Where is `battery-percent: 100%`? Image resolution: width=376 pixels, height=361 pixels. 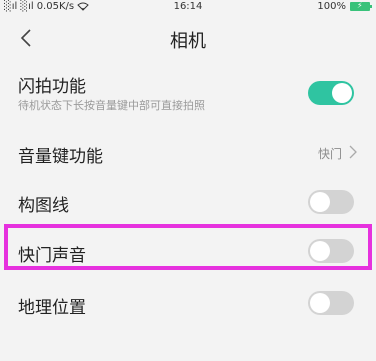
battery-percent: 100% is located at coordinates (331, 6).